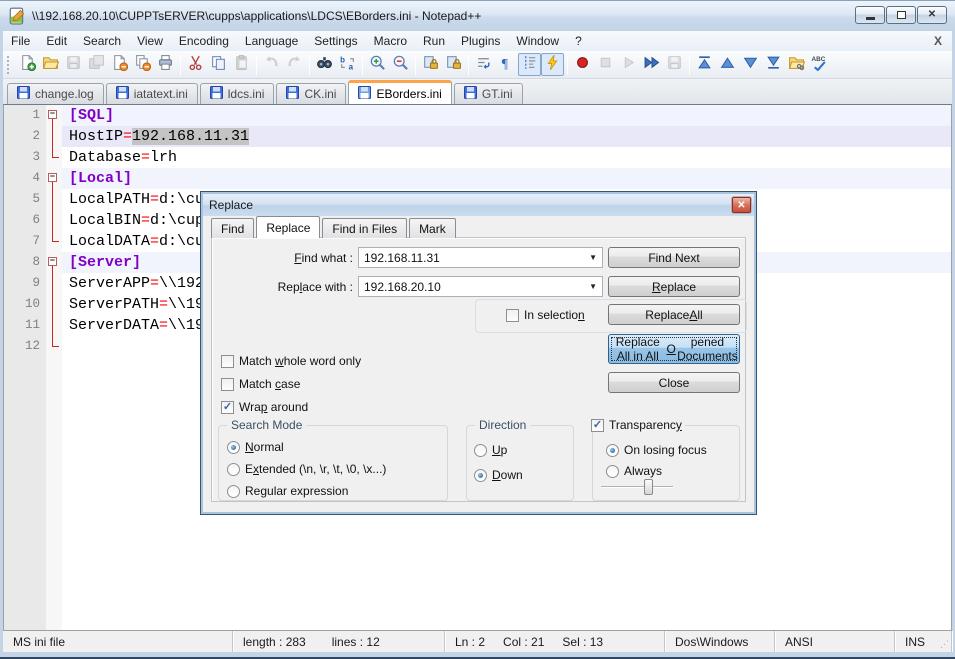  I want to click on menu-file: File, so click(20, 41).